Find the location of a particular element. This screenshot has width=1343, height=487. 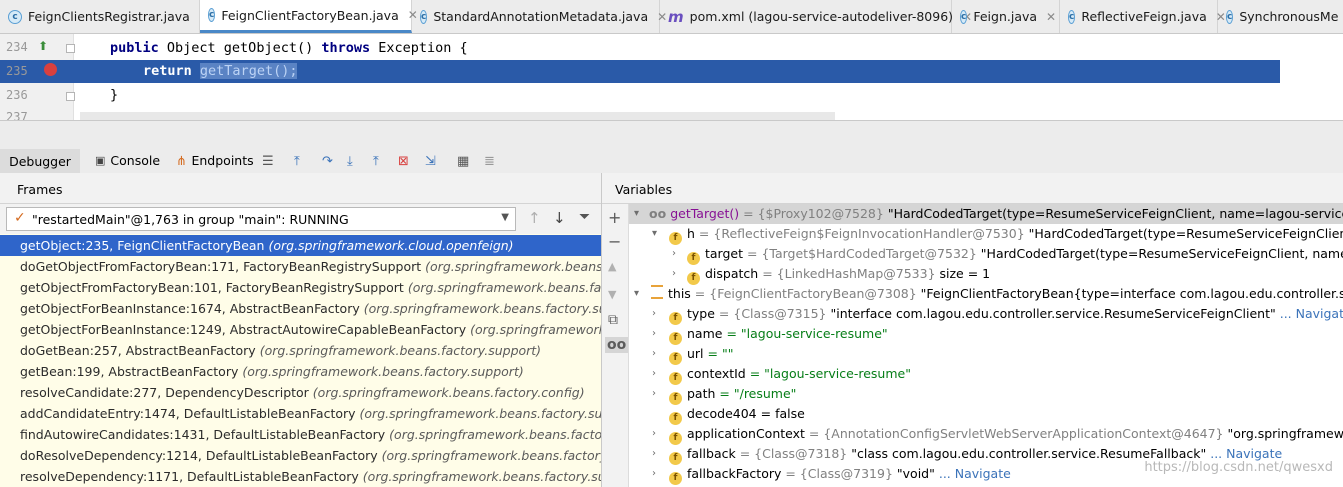

horizontal-scrollbar is located at coordinates (457, 116).